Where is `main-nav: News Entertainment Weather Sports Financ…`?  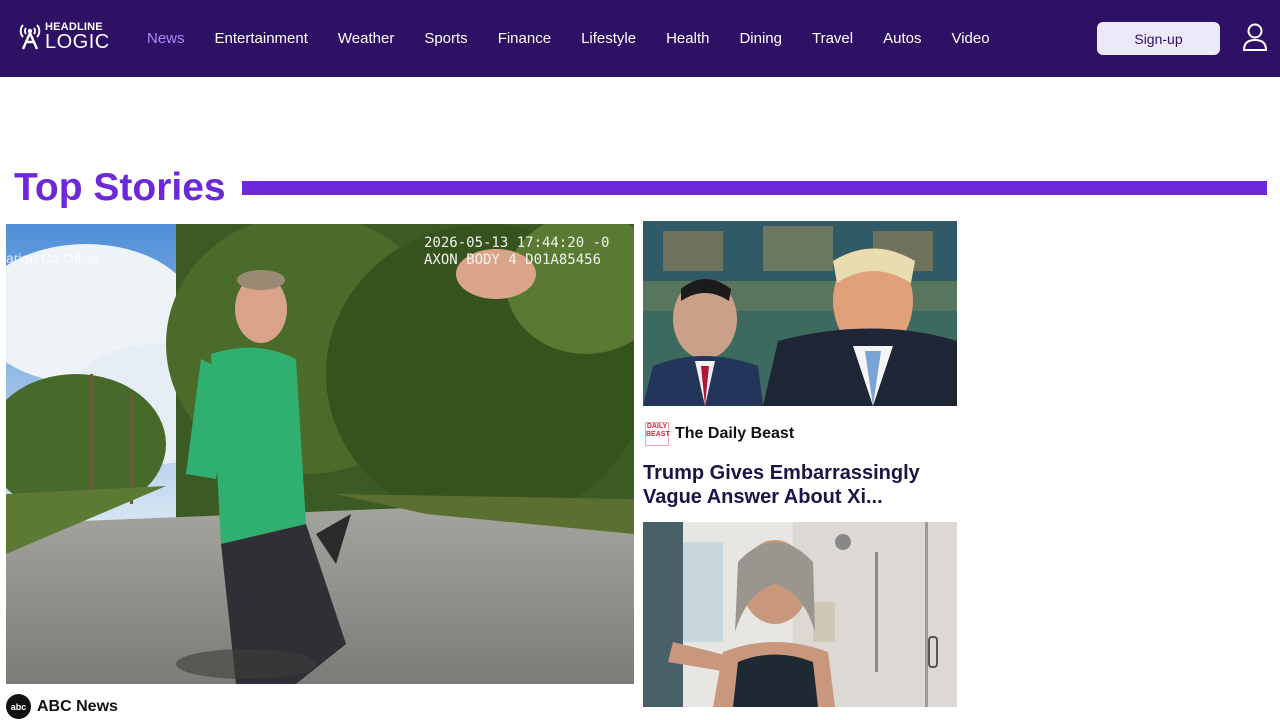 main-nav: News Entertainment Weather Sports Financ… is located at coordinates (583, 38).